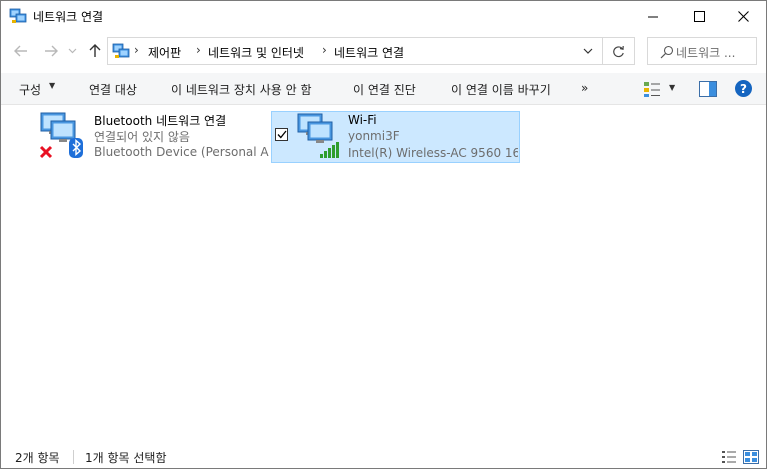 The width and height of the screenshot is (767, 469). I want to click on status-divider, so click(73, 457).